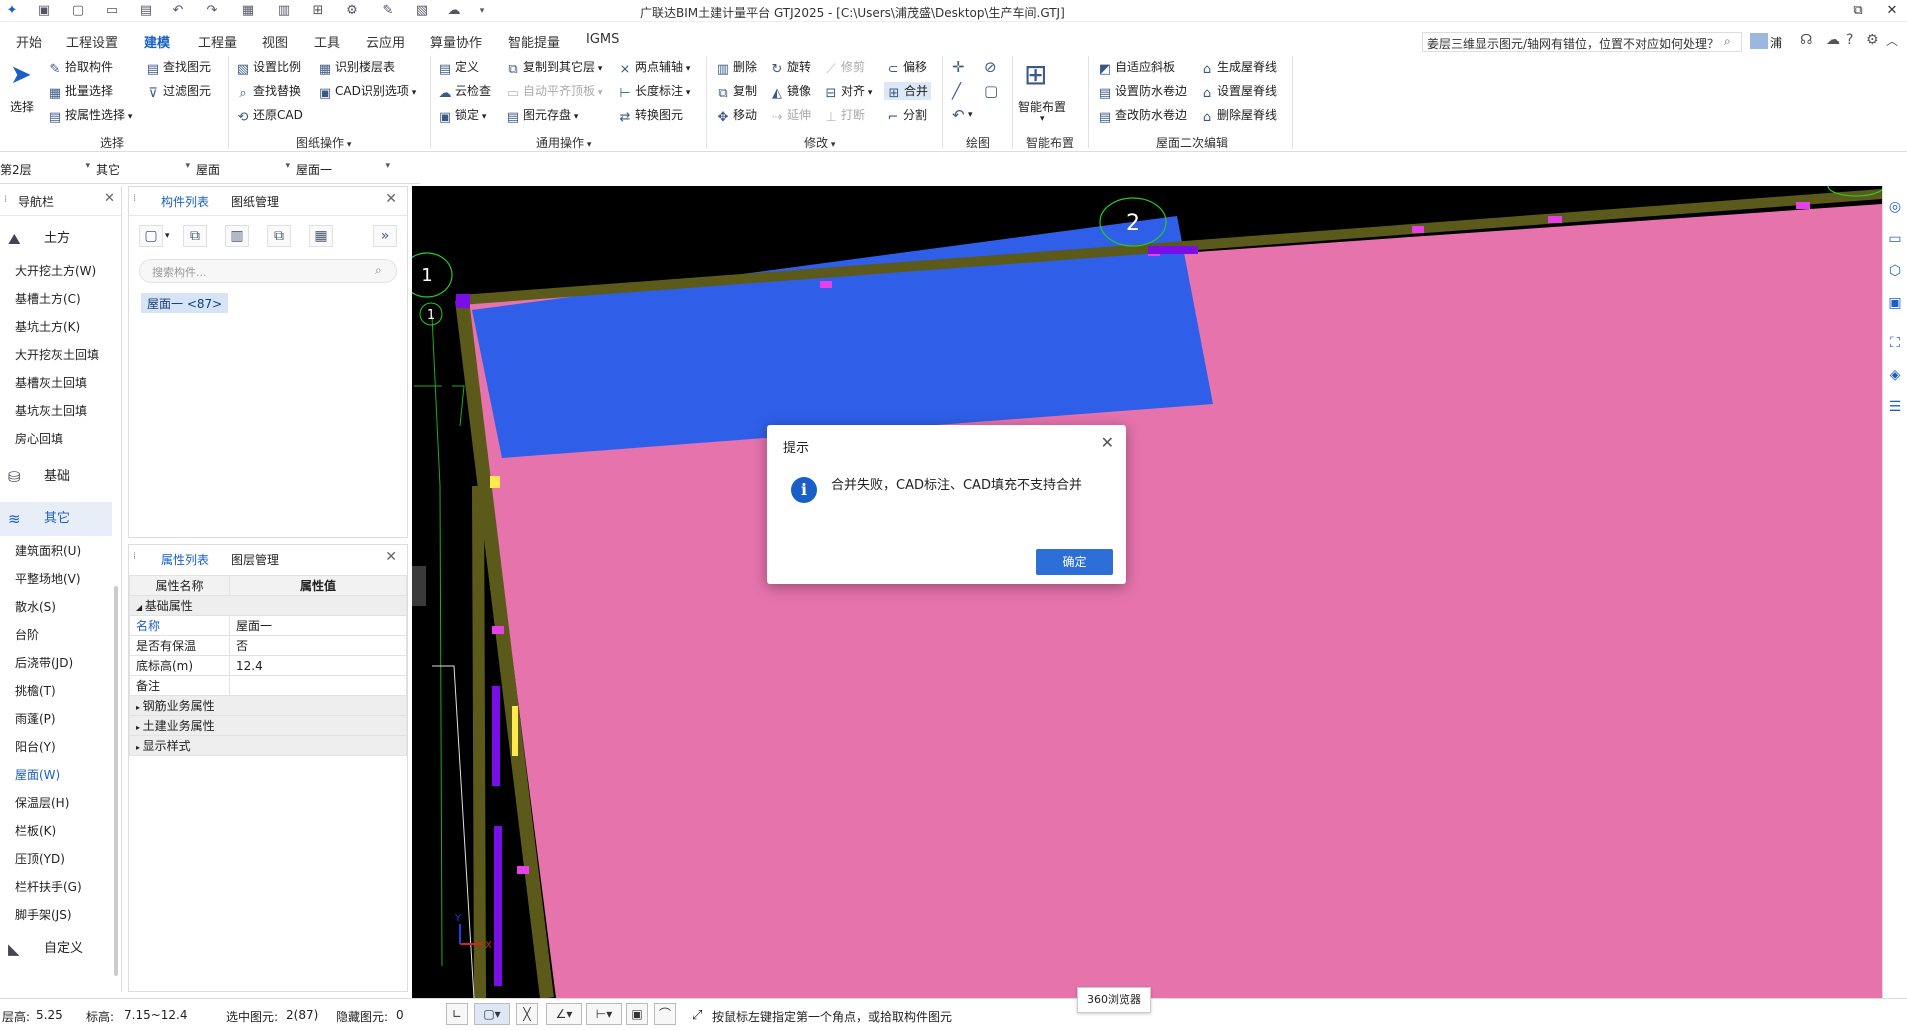 This screenshot has height=1030, width=1907. What do you see at coordinates (1895, 375) in the screenshot?
I see `dynamic-view-icon: ◈` at bounding box center [1895, 375].